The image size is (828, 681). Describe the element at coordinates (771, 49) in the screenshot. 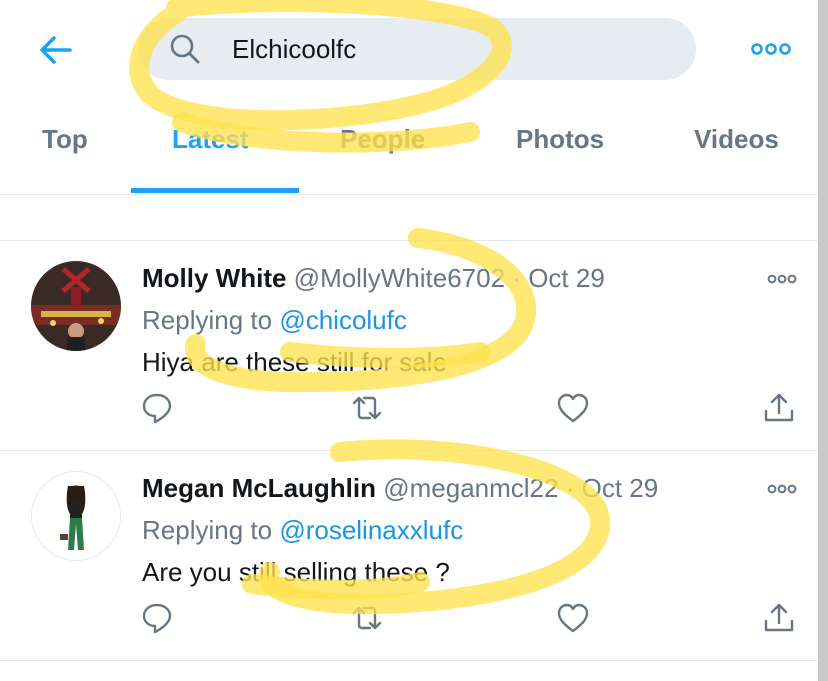

I see `more-options-icon` at that location.